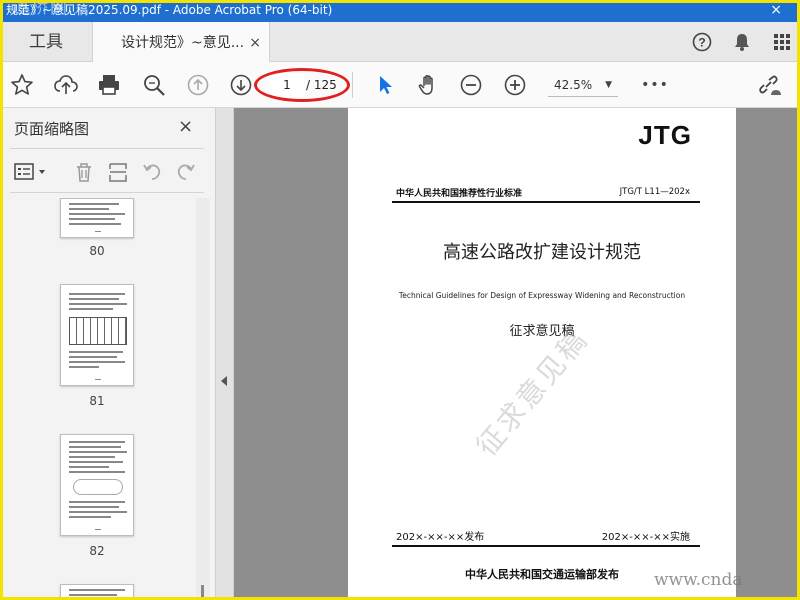 This screenshot has width=800, height=600. I want to click on help-icon: ?, so click(702, 42).